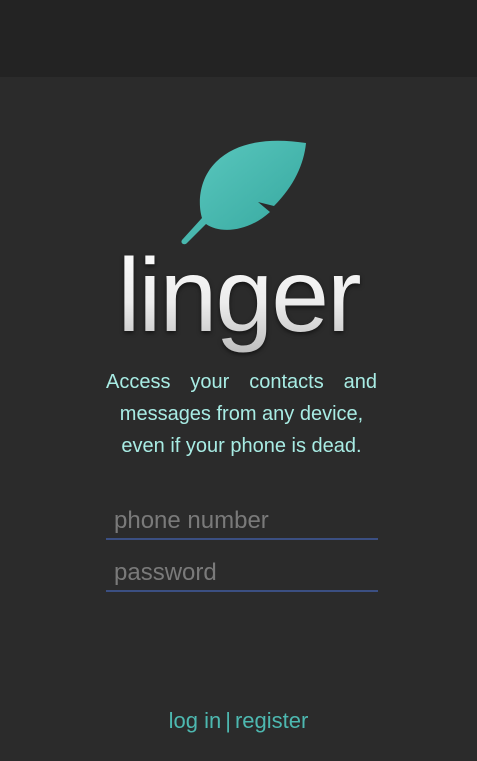 This screenshot has width=477, height=761. What do you see at coordinates (241, 446) in the screenshot?
I see `tagline-line: even if your phone is dead.` at bounding box center [241, 446].